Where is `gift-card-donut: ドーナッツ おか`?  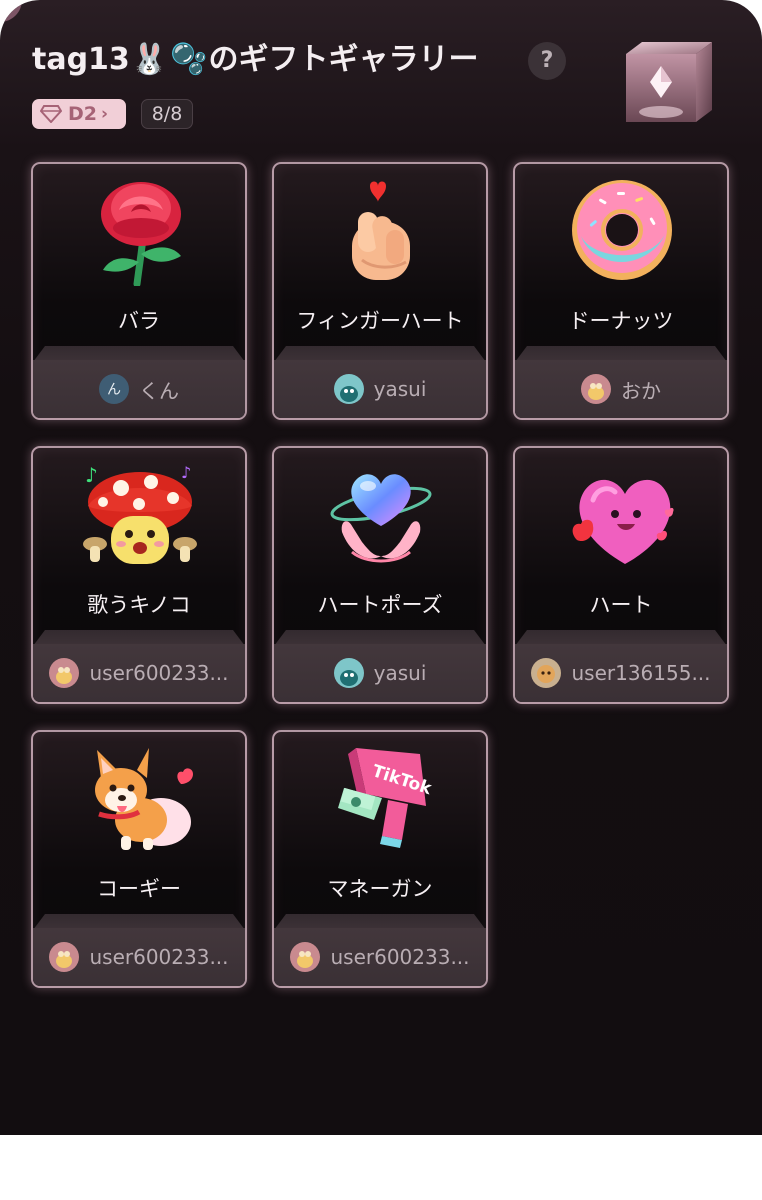 gift-card-donut: ドーナッツ おか is located at coordinates (621, 291).